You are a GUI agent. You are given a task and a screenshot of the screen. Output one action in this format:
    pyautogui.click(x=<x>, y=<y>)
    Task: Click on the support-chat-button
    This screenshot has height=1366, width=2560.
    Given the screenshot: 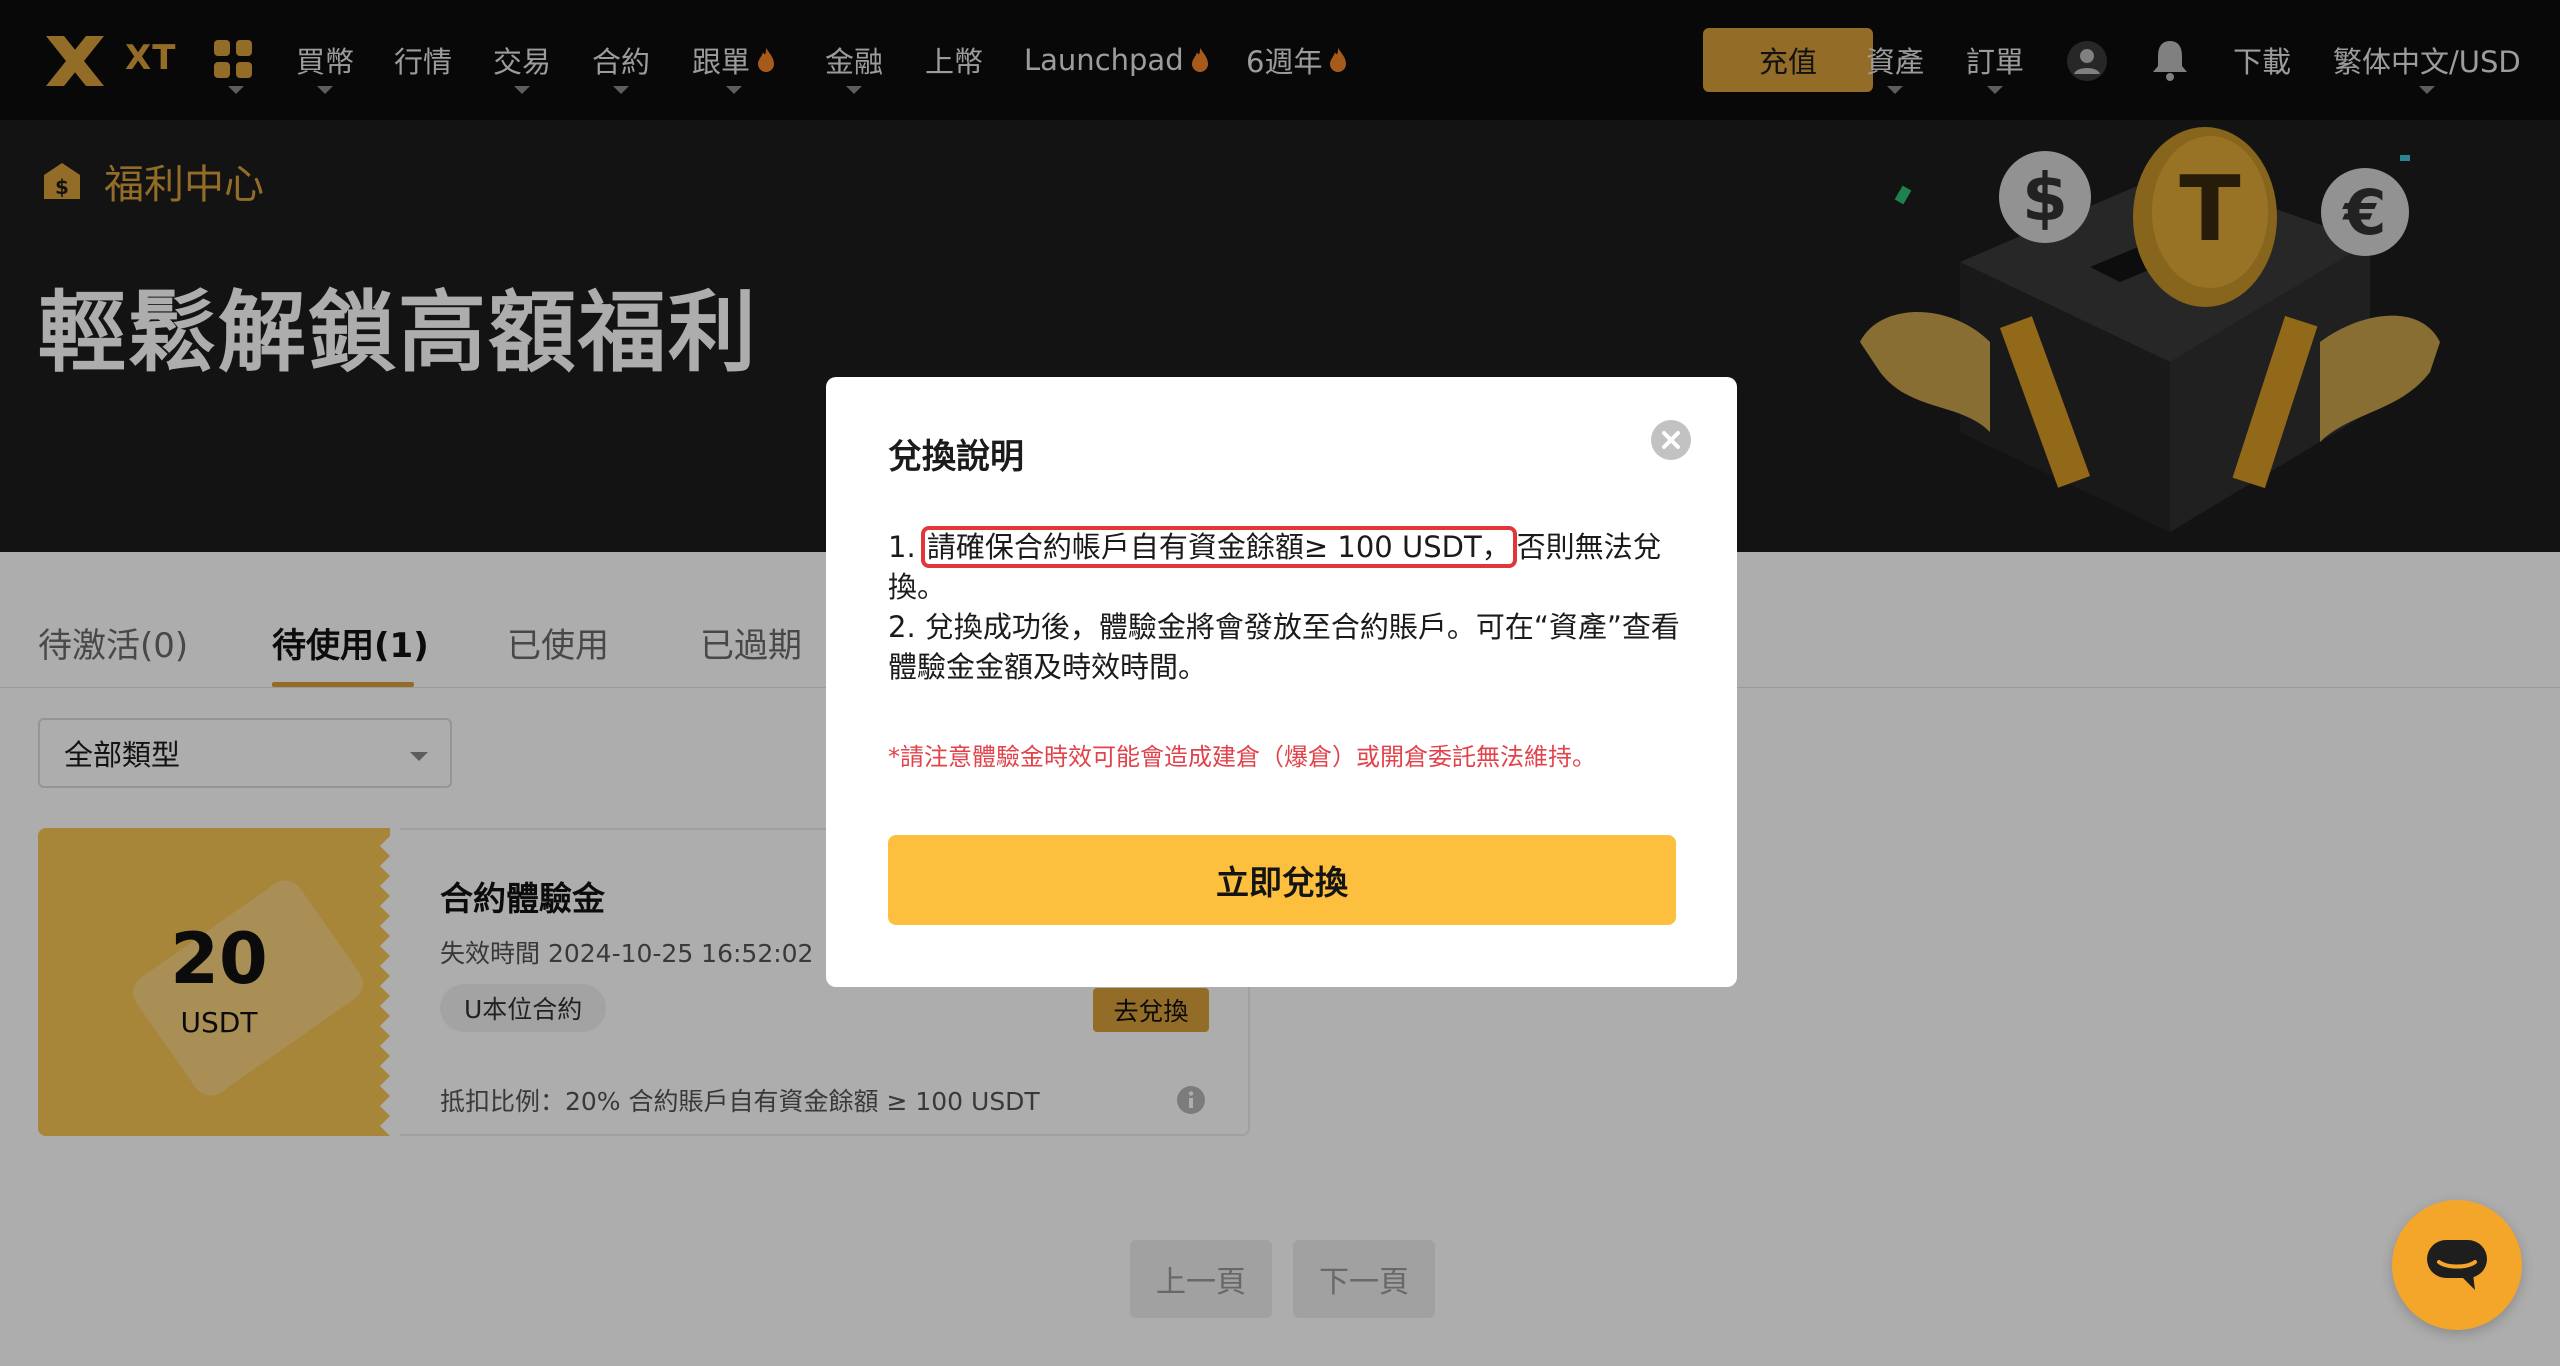 What is the action you would take?
    pyautogui.click(x=2457, y=1265)
    